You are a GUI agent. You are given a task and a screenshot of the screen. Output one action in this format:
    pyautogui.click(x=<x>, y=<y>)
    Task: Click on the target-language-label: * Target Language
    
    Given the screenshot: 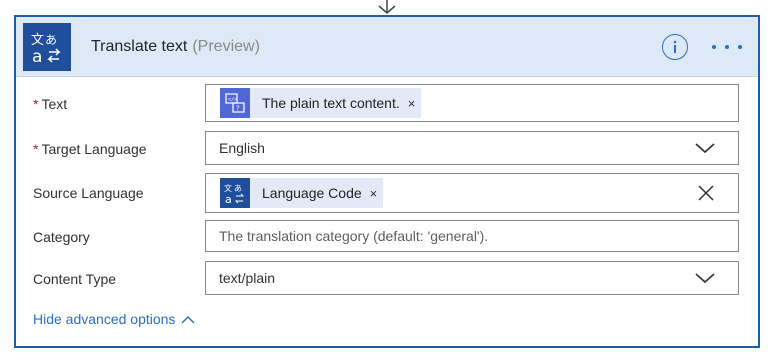 What is the action you would take?
    pyautogui.click(x=90, y=149)
    